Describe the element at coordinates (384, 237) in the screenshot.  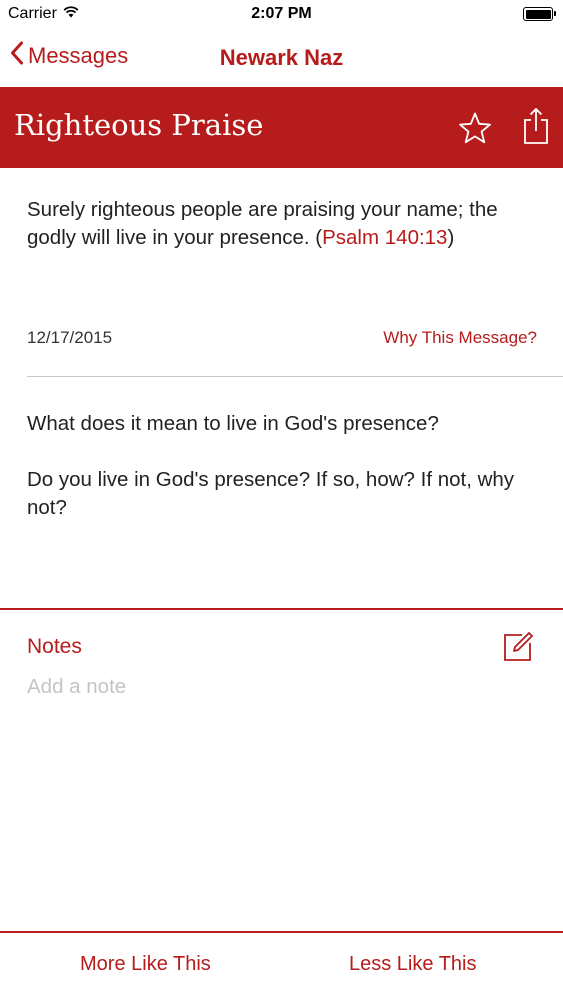
I see `verse-reference-link: Psalm 140:13` at that location.